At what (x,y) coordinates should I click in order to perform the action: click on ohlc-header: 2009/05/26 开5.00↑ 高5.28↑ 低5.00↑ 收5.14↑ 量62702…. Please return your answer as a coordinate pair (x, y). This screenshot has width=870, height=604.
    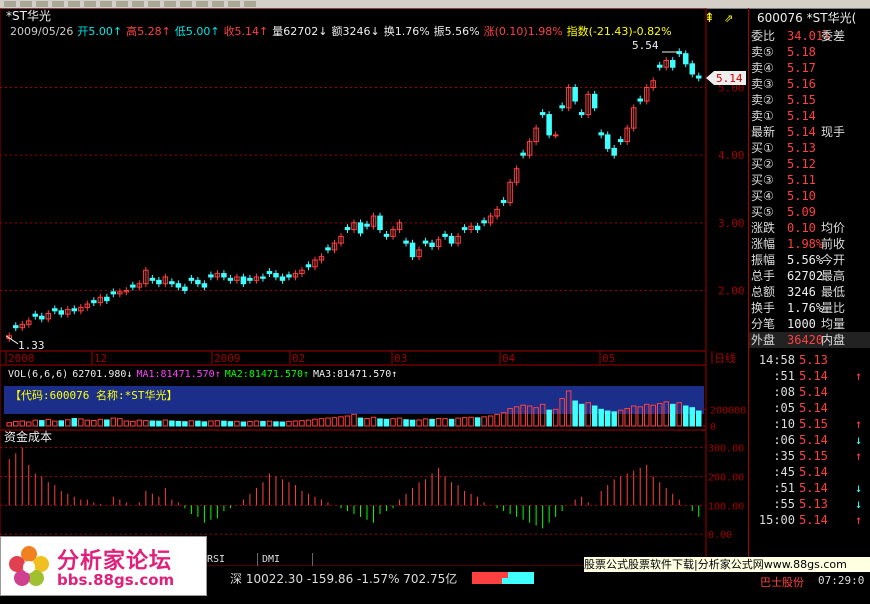
    Looking at the image, I should click on (341, 31).